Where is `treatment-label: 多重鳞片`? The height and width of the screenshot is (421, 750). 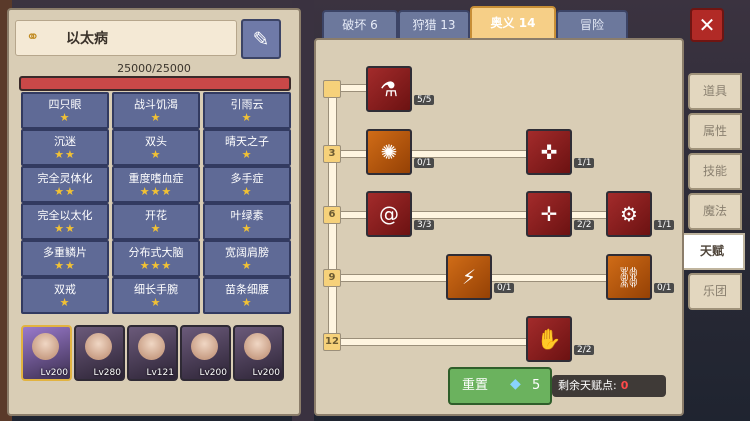 treatment-label: 多重鳞片 is located at coordinates (65, 252).